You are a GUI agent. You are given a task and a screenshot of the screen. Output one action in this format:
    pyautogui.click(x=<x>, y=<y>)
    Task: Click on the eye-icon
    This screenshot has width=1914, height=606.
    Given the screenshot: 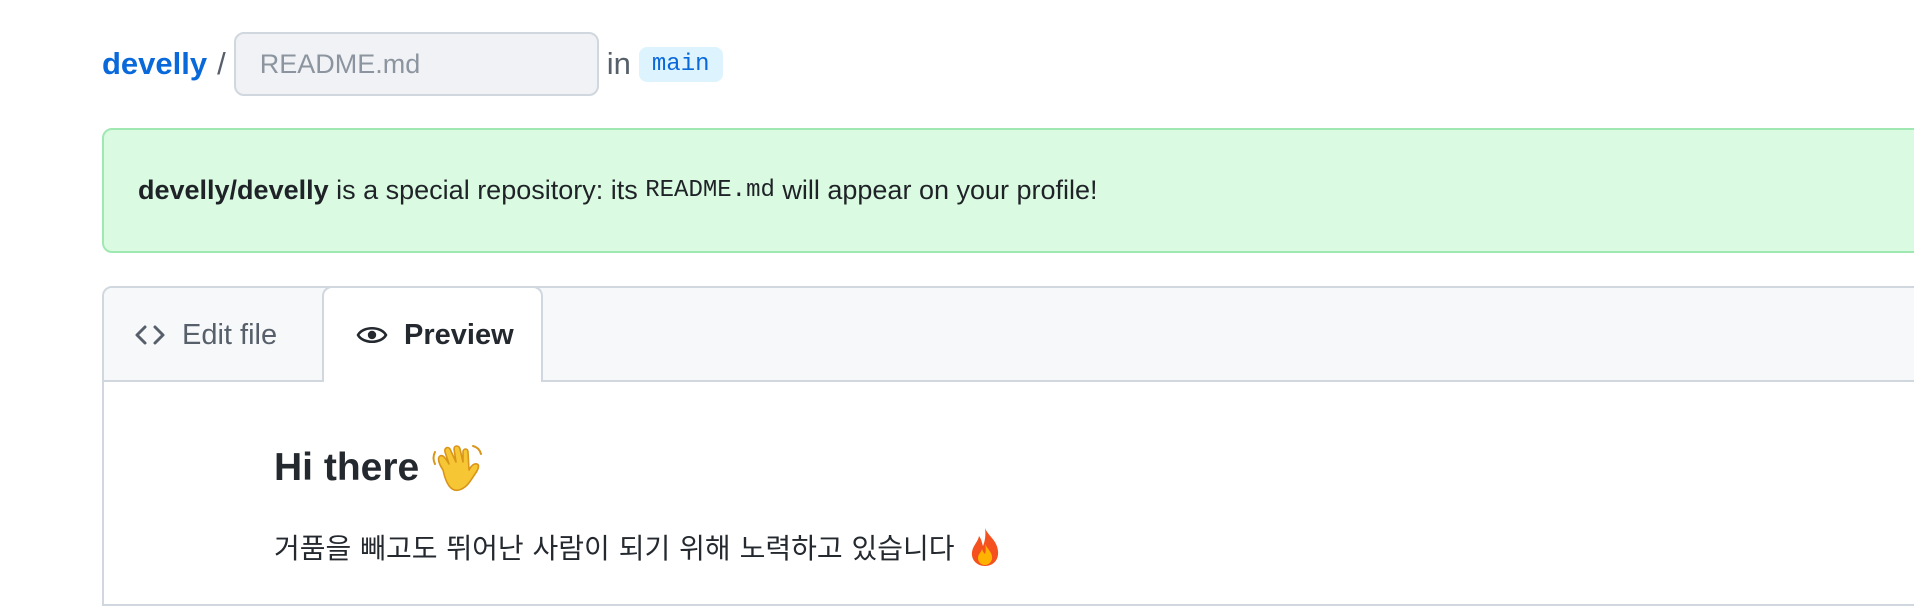 What is the action you would take?
    pyautogui.click(x=372, y=335)
    